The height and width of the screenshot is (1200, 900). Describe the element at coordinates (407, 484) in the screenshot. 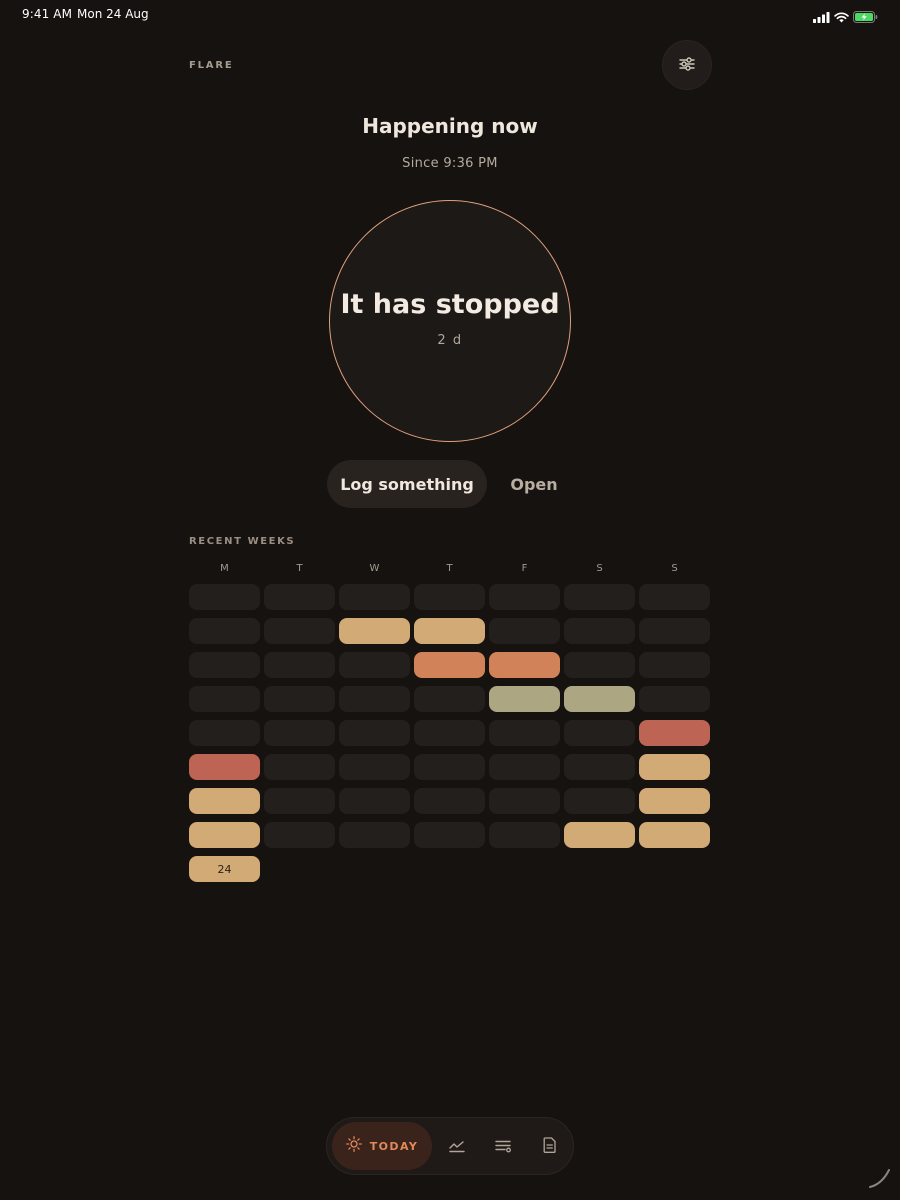

I see `log-something-button: Log something` at that location.